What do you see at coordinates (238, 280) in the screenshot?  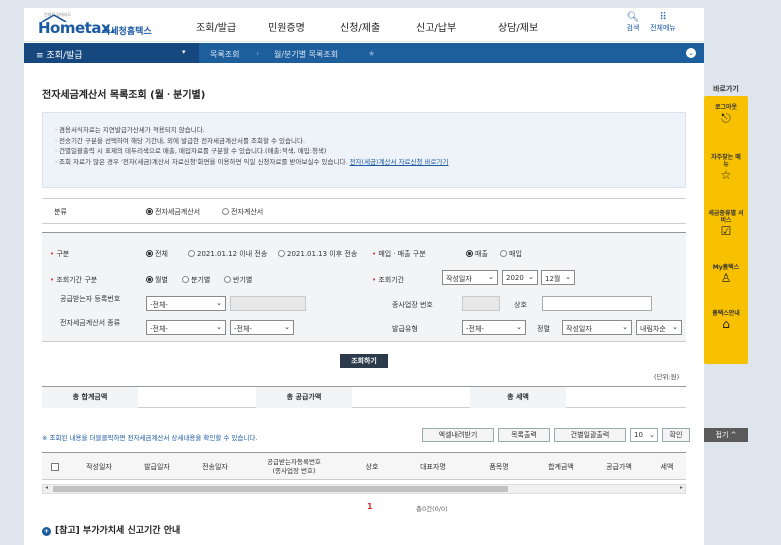 I see `period-radio-half: 반기별` at bounding box center [238, 280].